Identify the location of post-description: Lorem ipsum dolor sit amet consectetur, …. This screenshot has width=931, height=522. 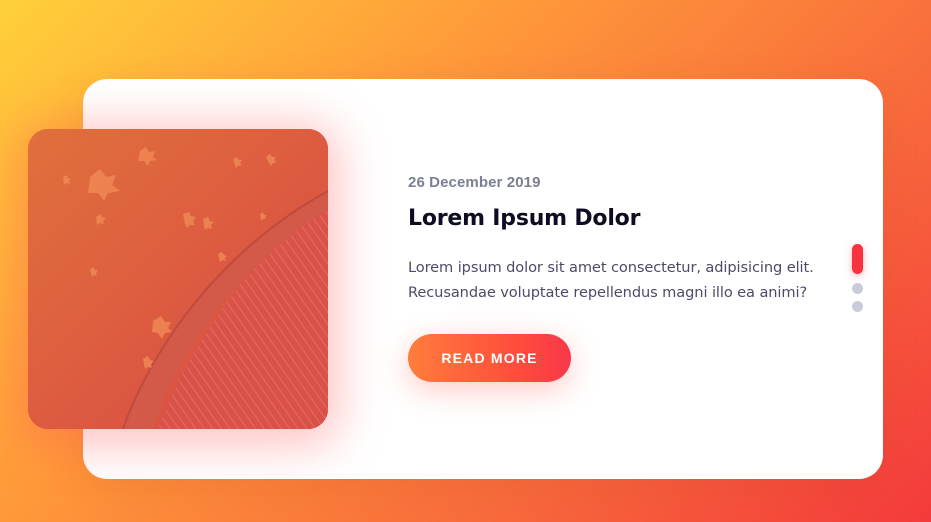
(611, 280).